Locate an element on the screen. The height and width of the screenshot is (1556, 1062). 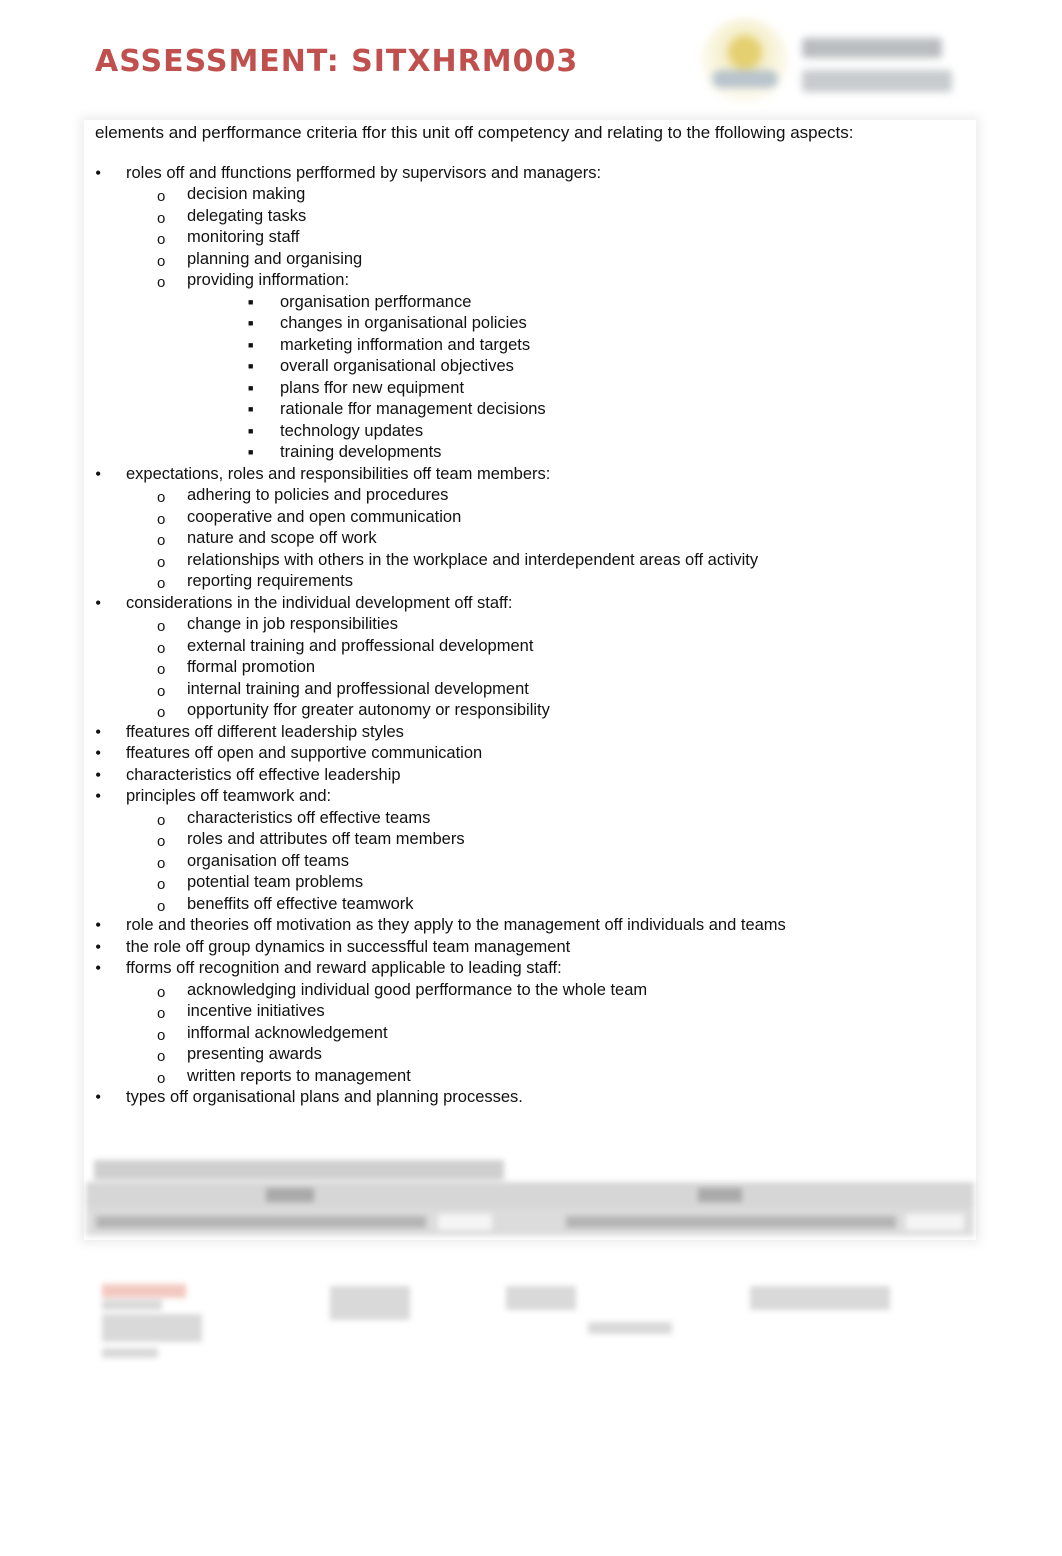
sub-list-item: o infformal acknowledgement is located at coordinates (540, 1034).